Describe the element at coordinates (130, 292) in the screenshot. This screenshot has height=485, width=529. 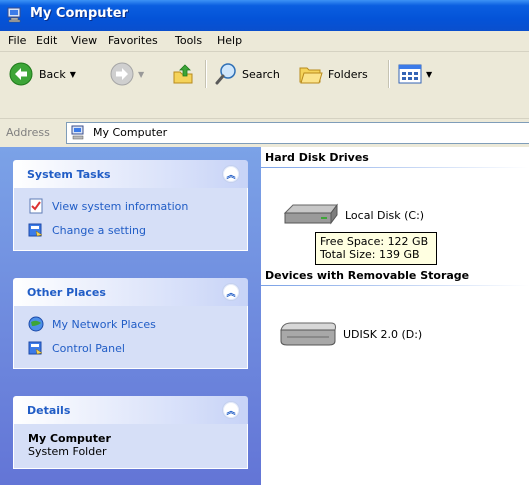
I see `other-places-header: Other Places ︽` at that location.